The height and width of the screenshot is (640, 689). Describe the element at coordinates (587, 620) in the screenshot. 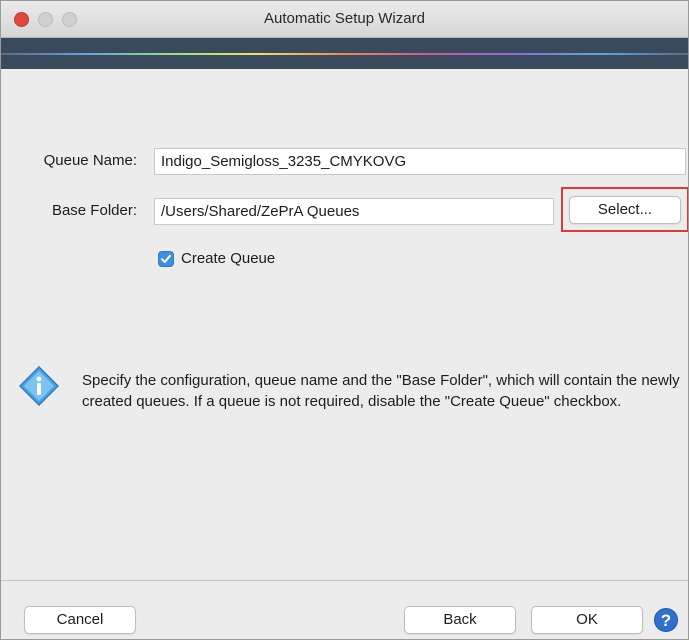

I see `ok-button: OK` at that location.